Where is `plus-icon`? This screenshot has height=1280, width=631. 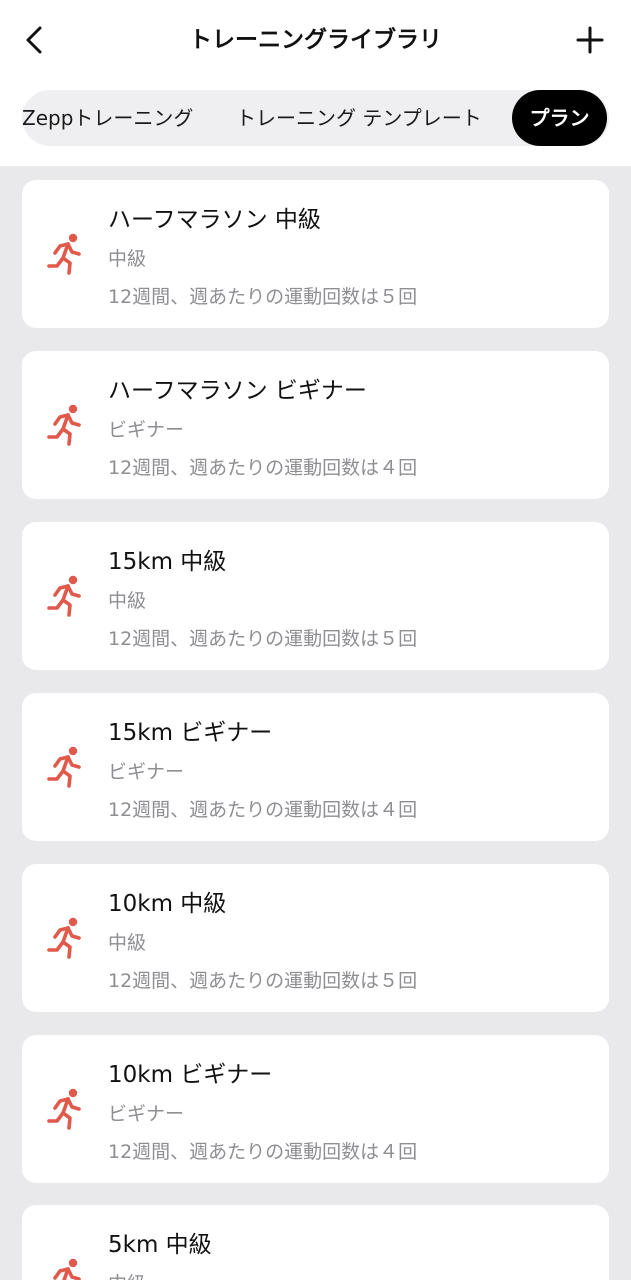
plus-icon is located at coordinates (590, 40).